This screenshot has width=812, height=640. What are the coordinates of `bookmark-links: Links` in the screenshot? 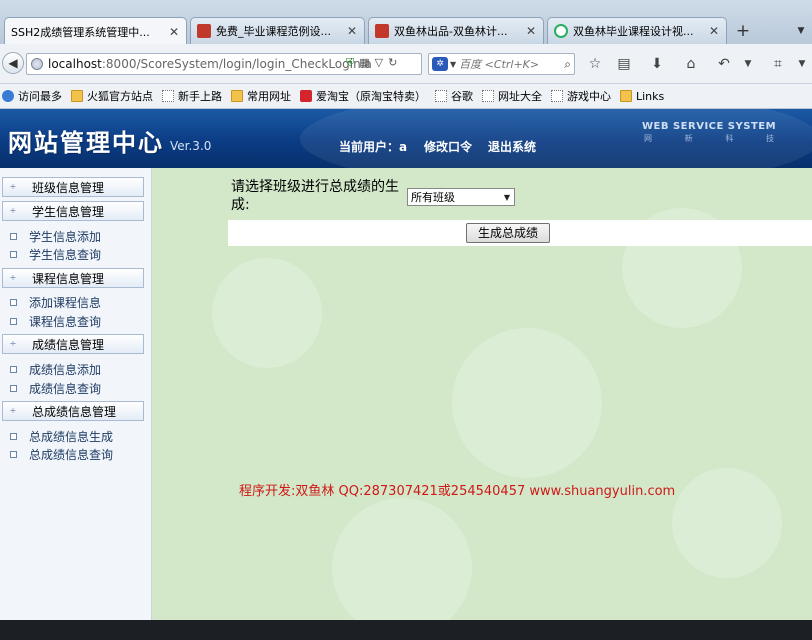 It's located at (642, 96).